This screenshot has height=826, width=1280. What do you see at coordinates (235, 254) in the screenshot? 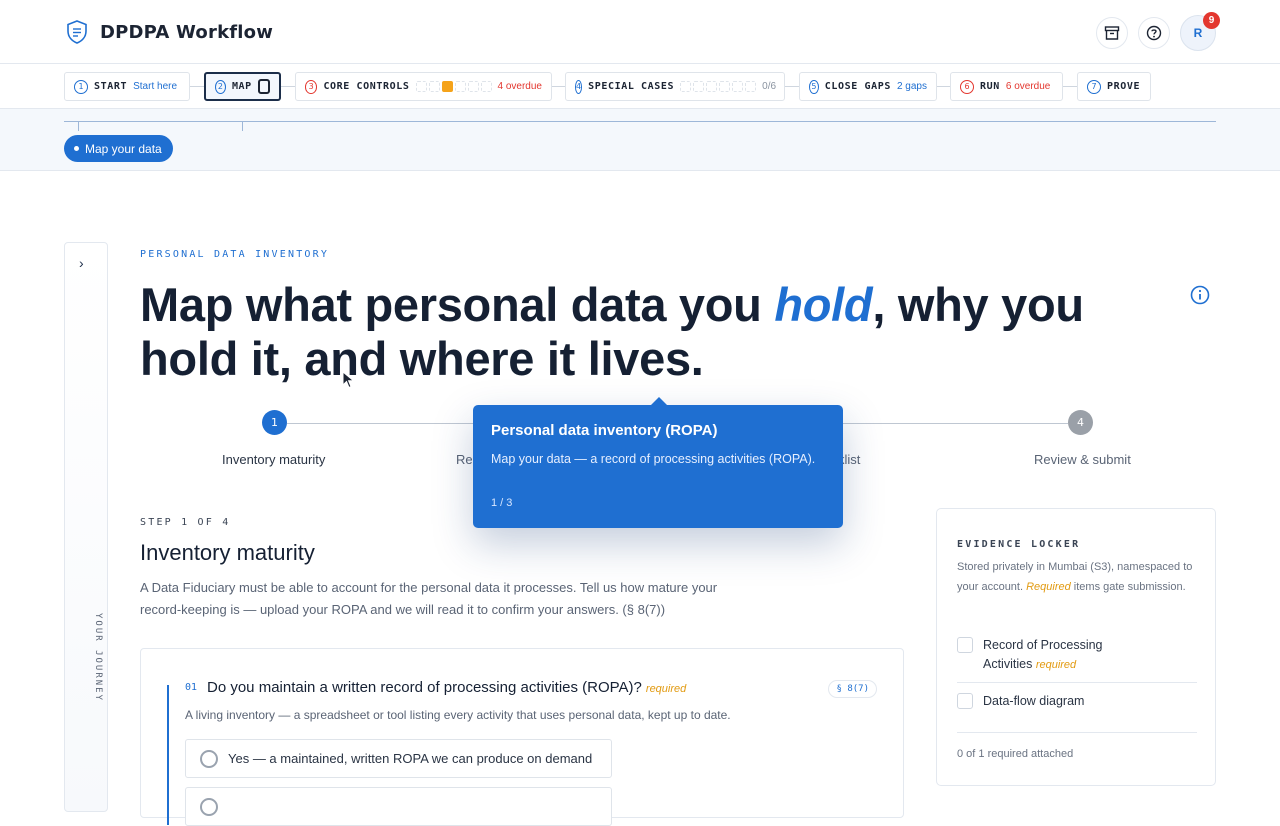
I see `section-eyebrow: PERSONAL DATA INVENTORY` at bounding box center [235, 254].